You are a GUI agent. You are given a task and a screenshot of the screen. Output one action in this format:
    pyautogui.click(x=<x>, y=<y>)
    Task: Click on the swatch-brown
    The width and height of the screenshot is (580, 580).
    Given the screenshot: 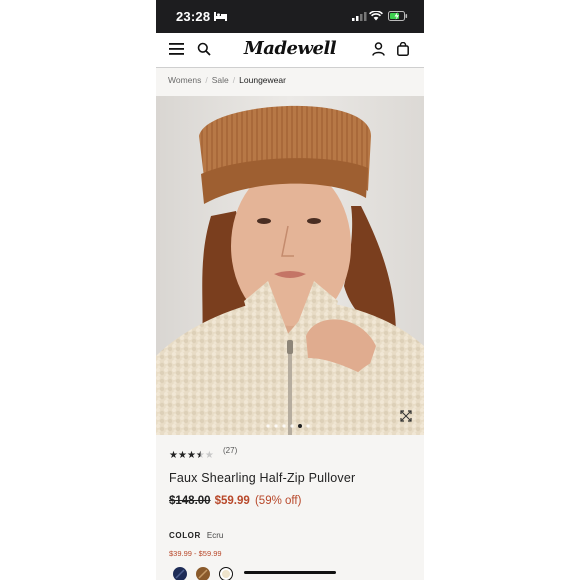 What is the action you would take?
    pyautogui.click(x=203, y=573)
    